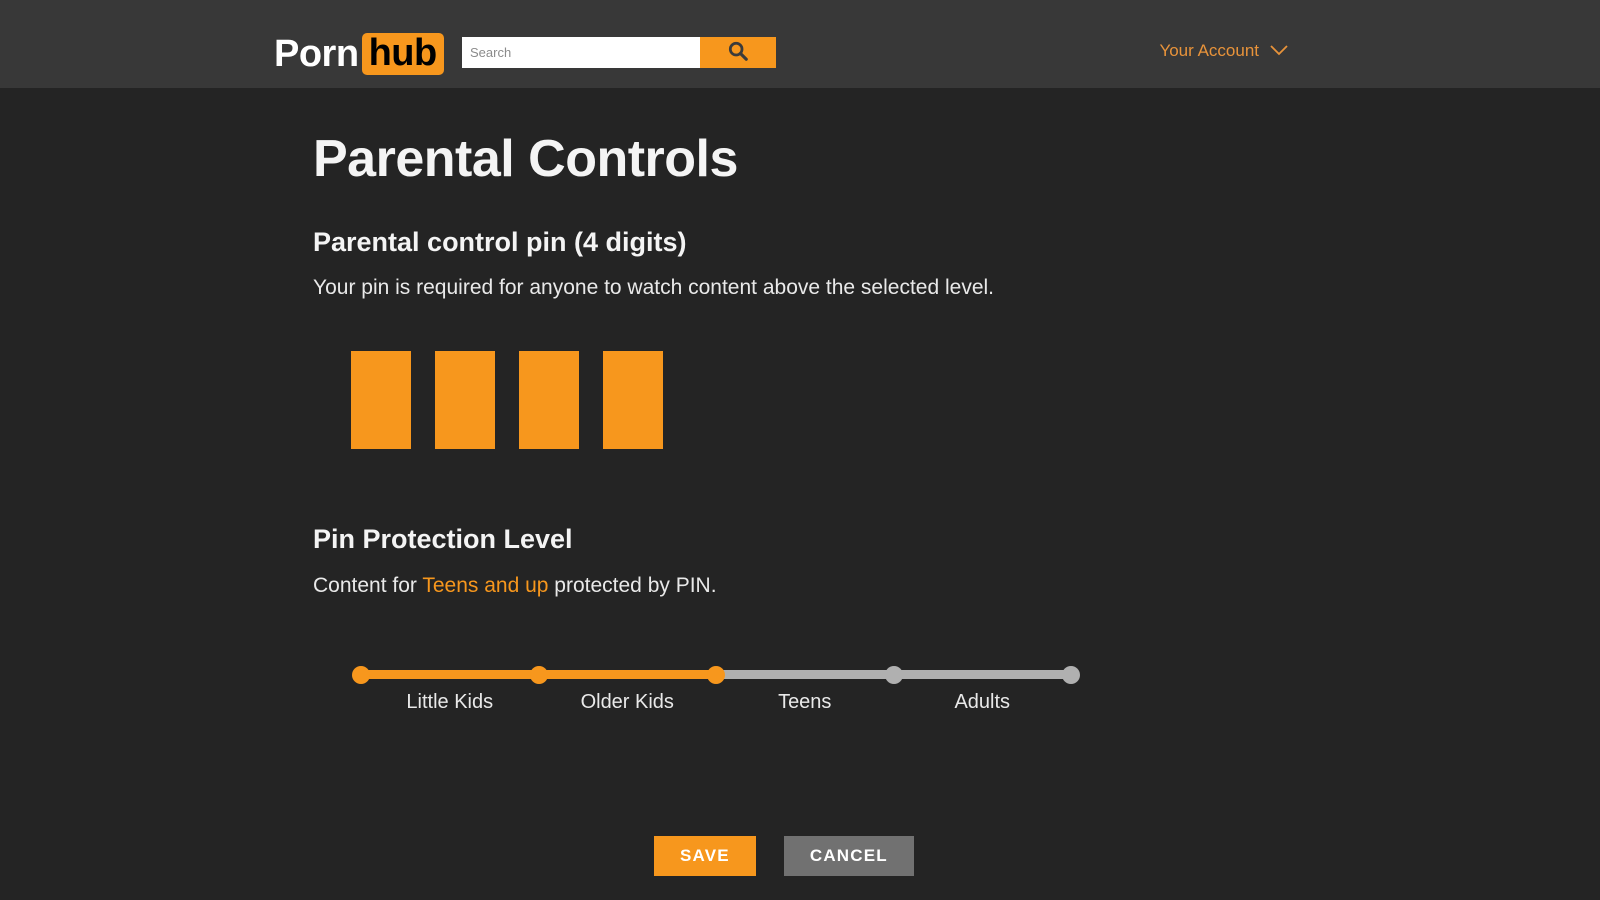 Image resolution: width=1600 pixels, height=900 pixels. Describe the element at coordinates (705, 856) in the screenshot. I see `save-button: SAVE` at that location.